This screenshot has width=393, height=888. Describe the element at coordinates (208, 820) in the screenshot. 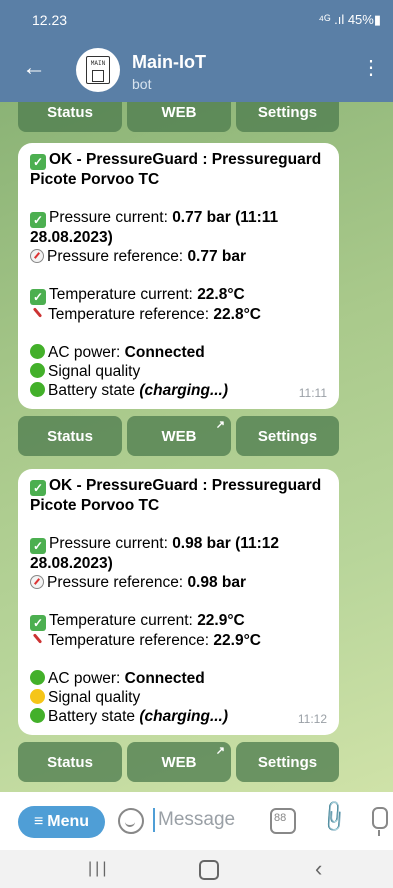

I see `message-input` at that location.